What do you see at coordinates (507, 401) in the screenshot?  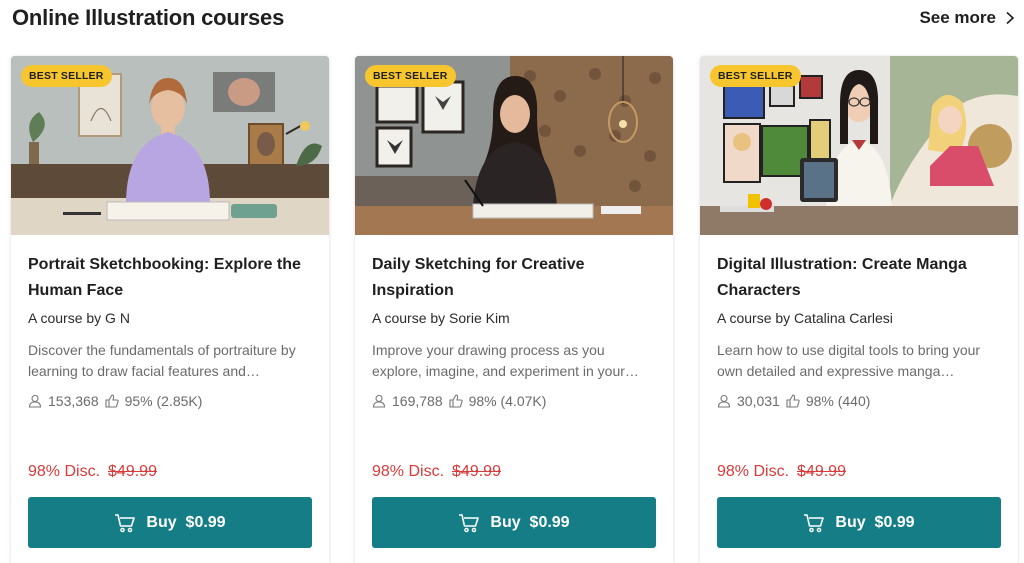 I see `rating: 98% (4.07K)` at bounding box center [507, 401].